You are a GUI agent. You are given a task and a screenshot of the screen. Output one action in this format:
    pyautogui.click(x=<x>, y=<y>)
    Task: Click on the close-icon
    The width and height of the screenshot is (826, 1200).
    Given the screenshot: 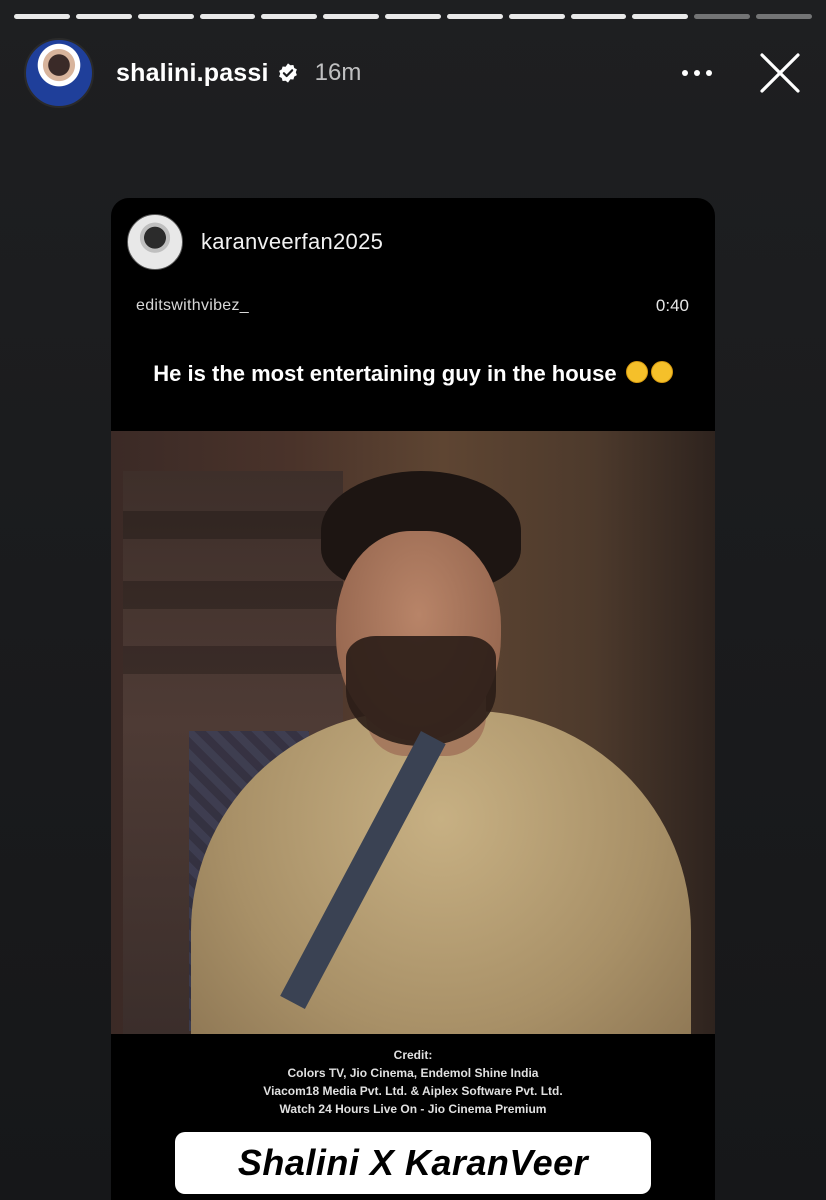 What is the action you would take?
    pyautogui.click(x=780, y=73)
    